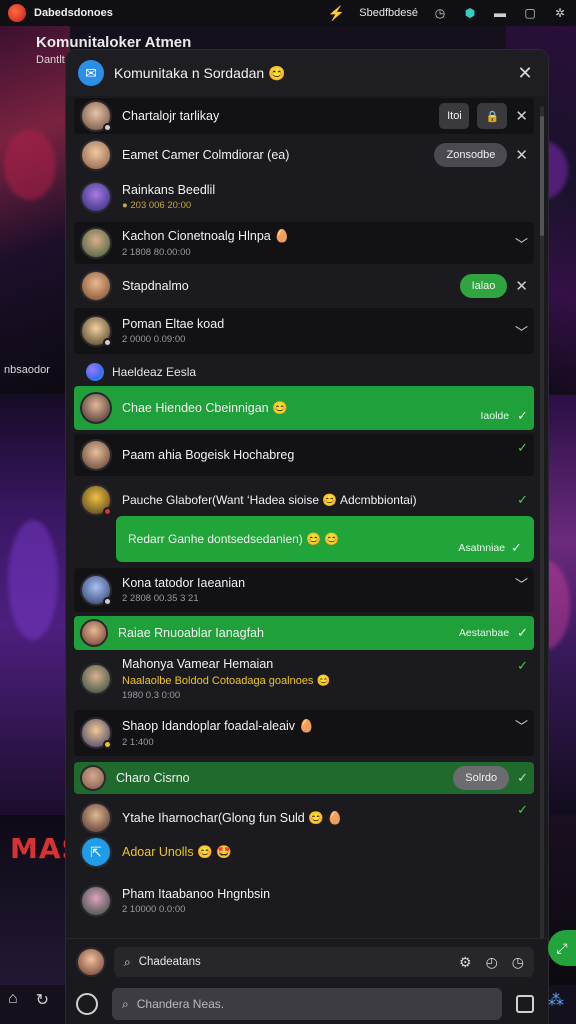 The image size is (576, 1024). Describe the element at coordinates (95, 372) in the screenshot. I see `group-icon` at that location.